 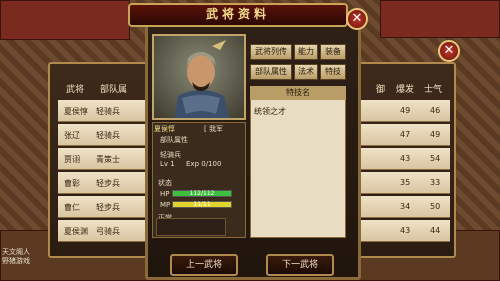 What do you see at coordinates (333, 72) in the screenshot?
I see `tab-skills: 特技` at bounding box center [333, 72].